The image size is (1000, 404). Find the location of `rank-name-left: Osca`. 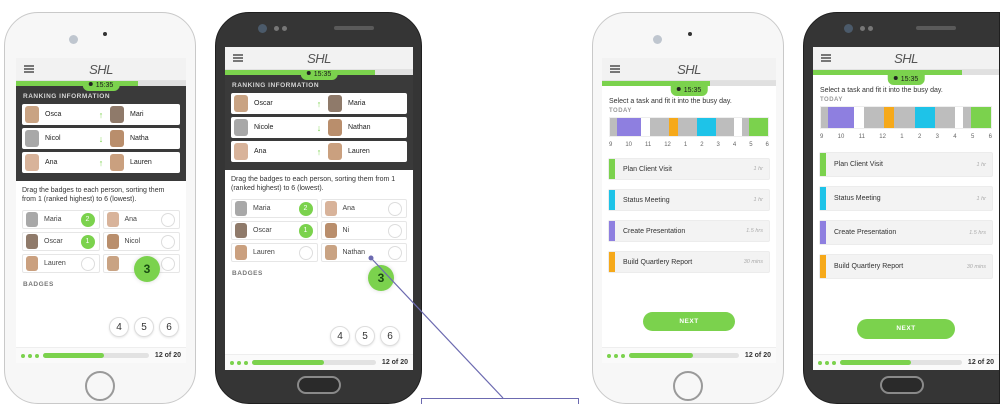

rank-name-left: Osca is located at coordinates (53, 114).